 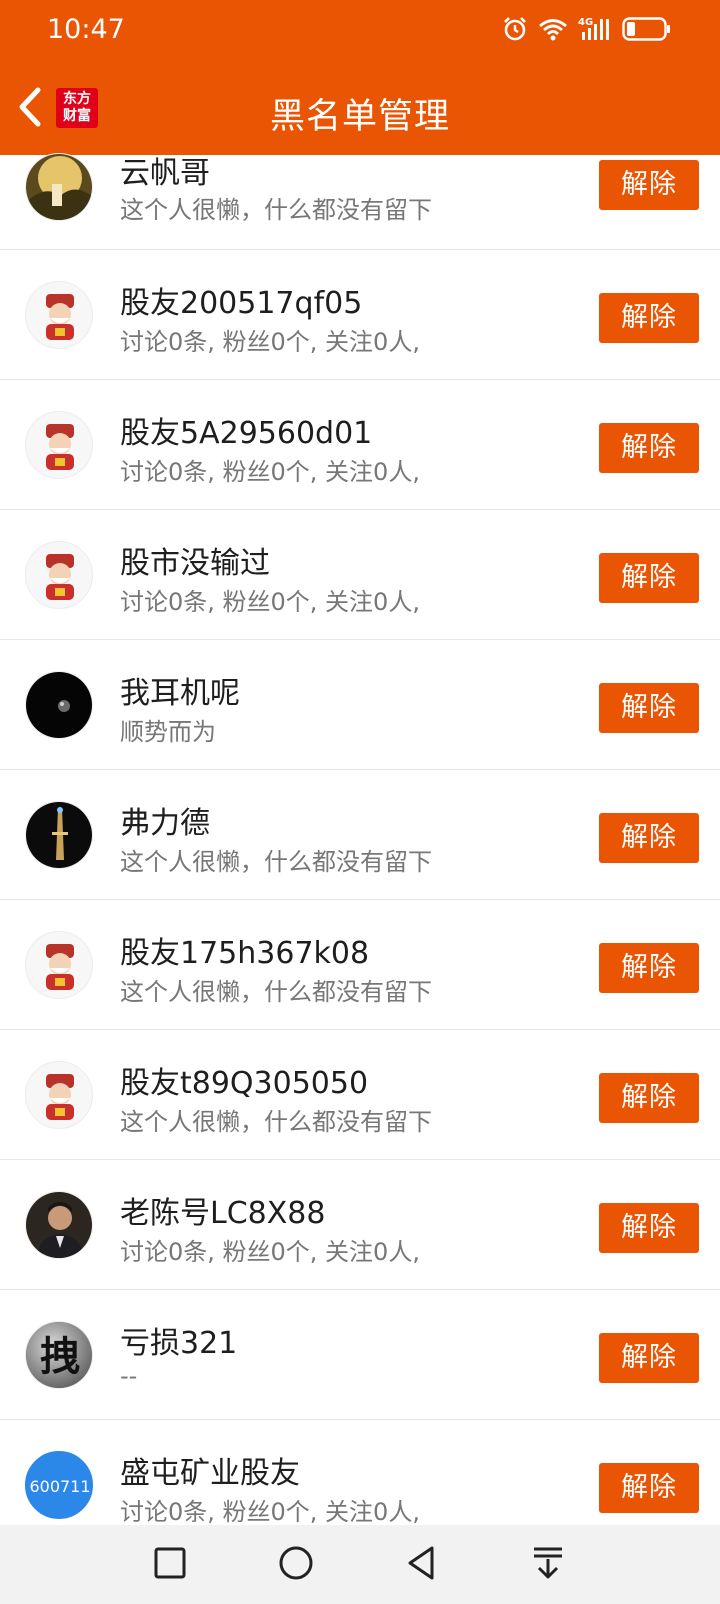 What do you see at coordinates (241, 303) in the screenshot?
I see `user-name: 股友200517qf05` at bounding box center [241, 303].